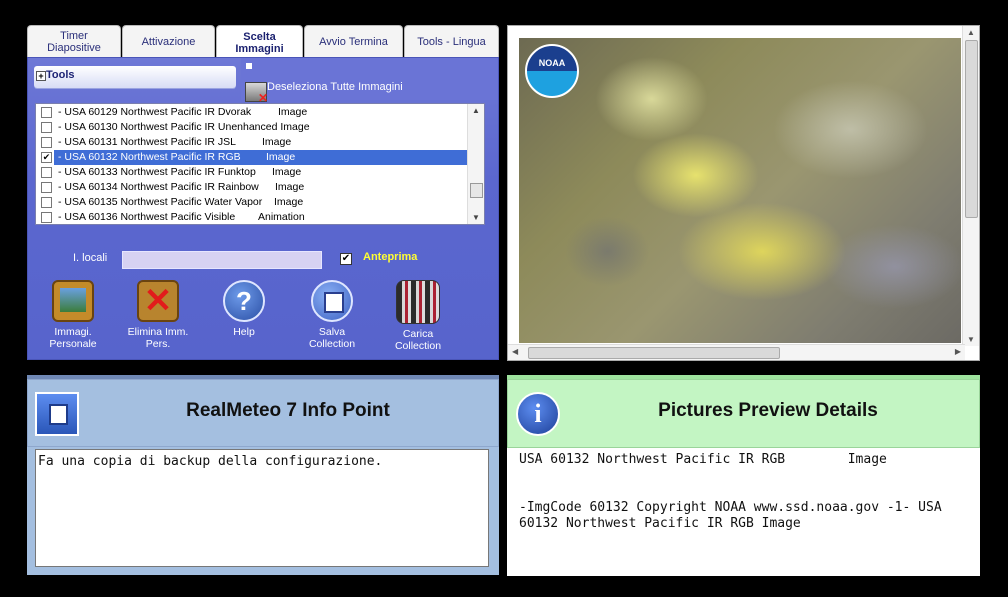 This screenshot has width=1008, height=597. Describe the element at coordinates (475, 164) in the screenshot. I see `list-scrollbar: ▲ ▼` at that location.